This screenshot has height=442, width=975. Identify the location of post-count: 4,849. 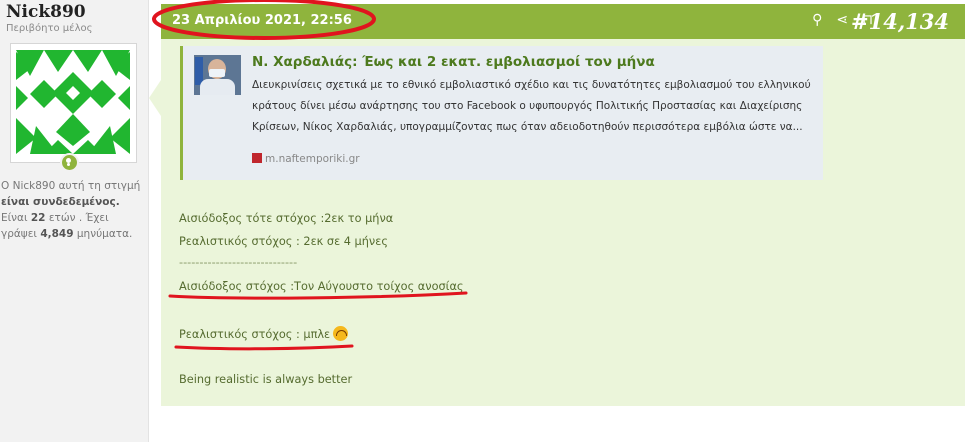
(57, 234).